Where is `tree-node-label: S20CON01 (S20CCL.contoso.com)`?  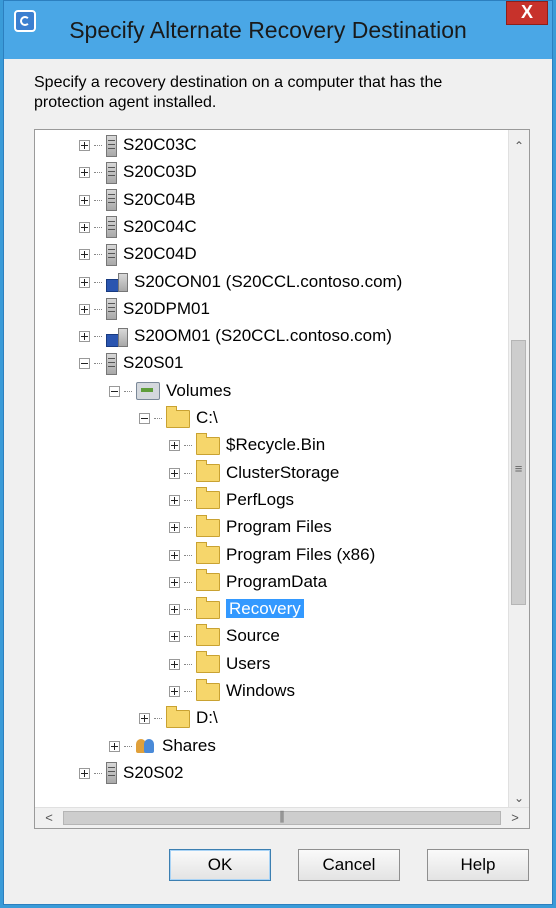 tree-node-label: S20CON01 (S20CCL.contoso.com) is located at coordinates (268, 281).